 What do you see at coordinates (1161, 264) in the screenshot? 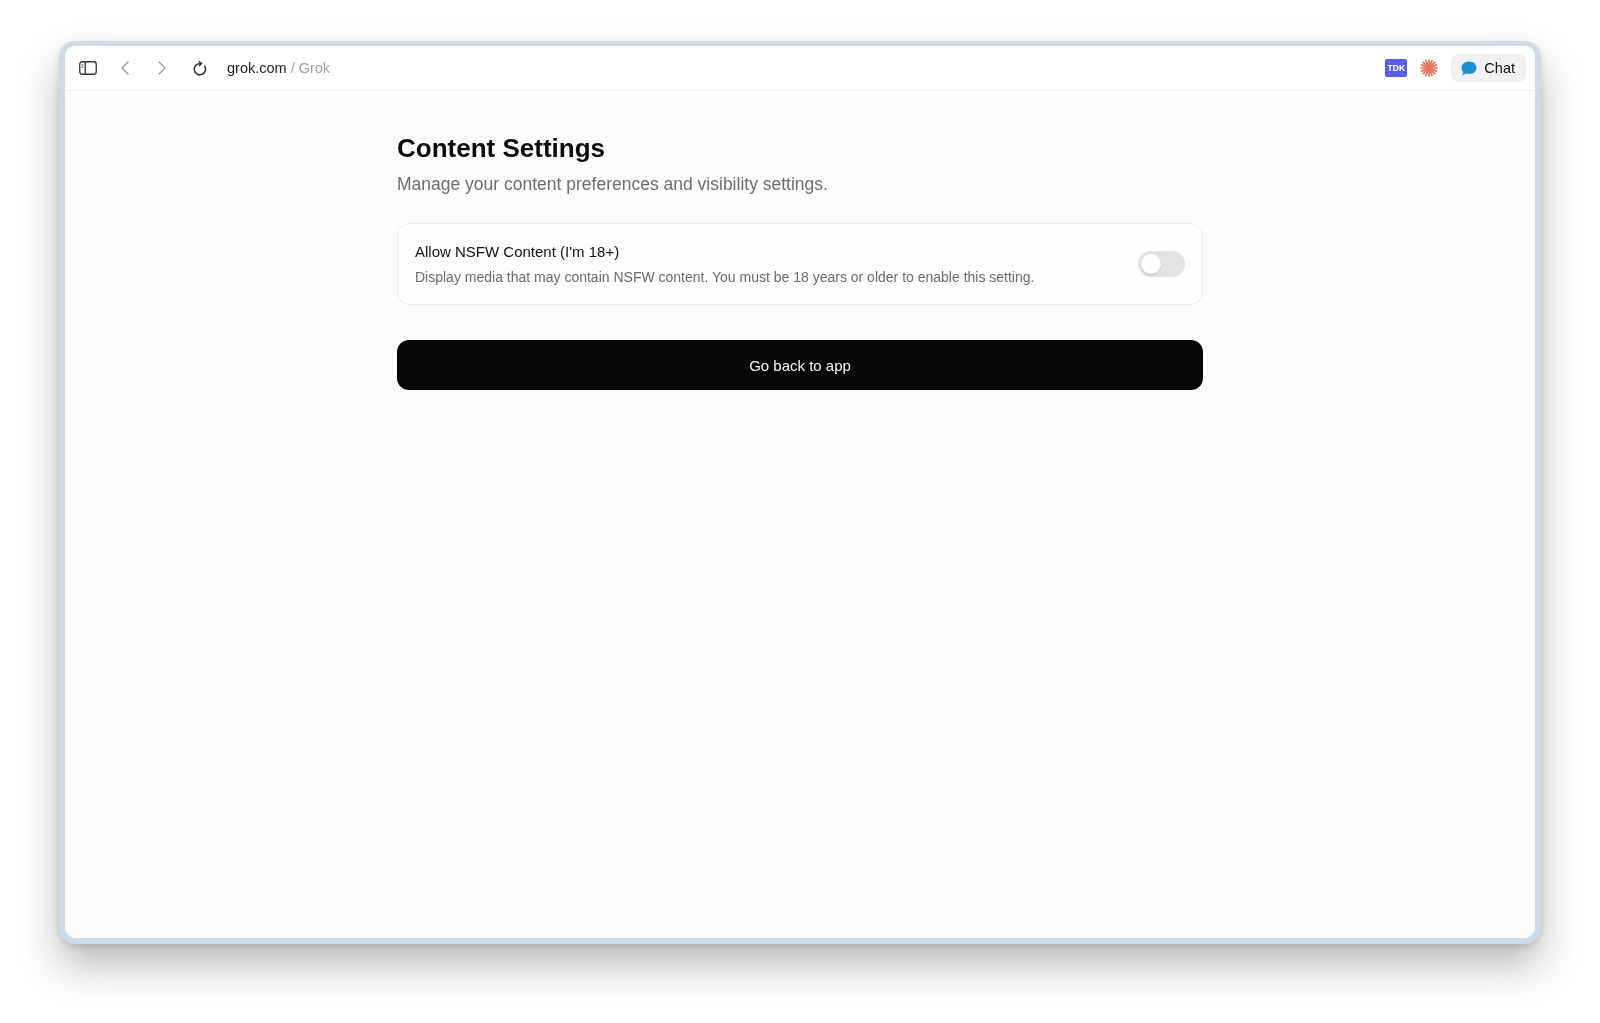
I see `toggle-switch` at bounding box center [1161, 264].